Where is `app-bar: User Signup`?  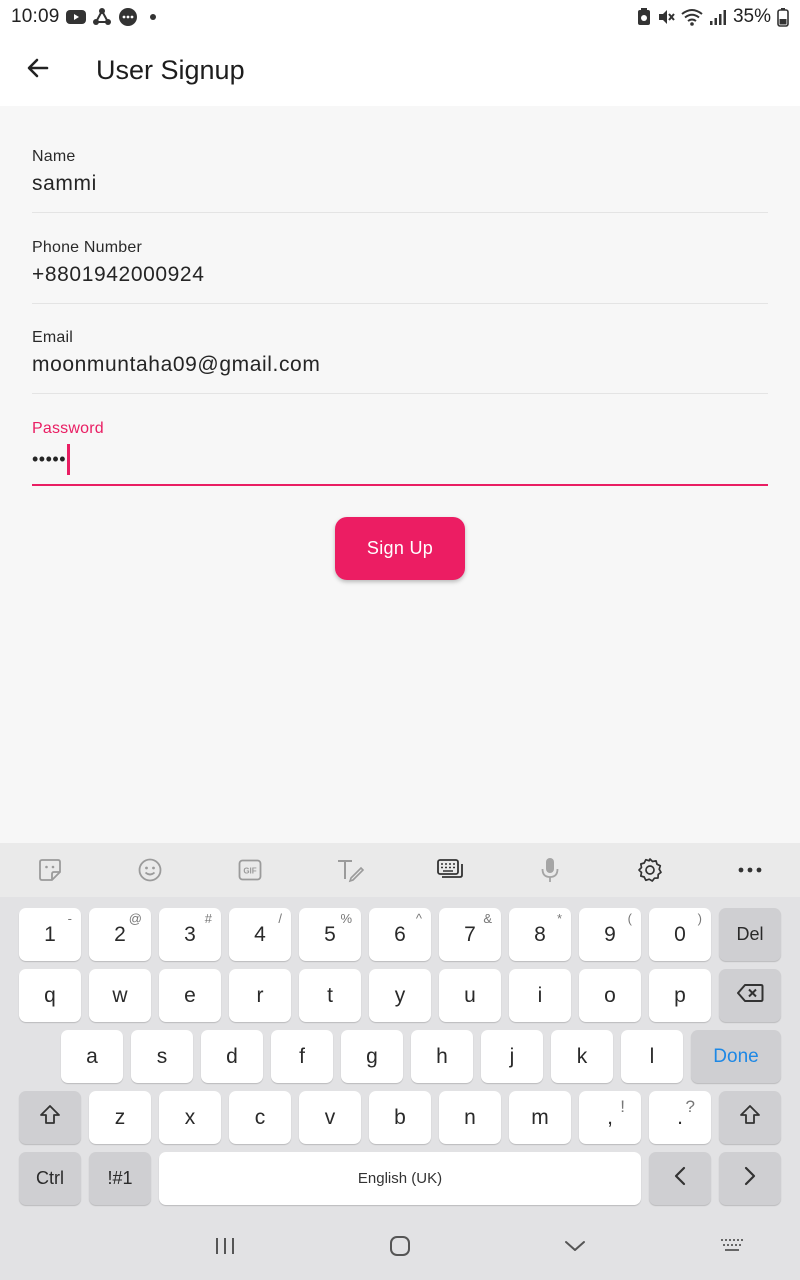 app-bar: User Signup is located at coordinates (400, 70).